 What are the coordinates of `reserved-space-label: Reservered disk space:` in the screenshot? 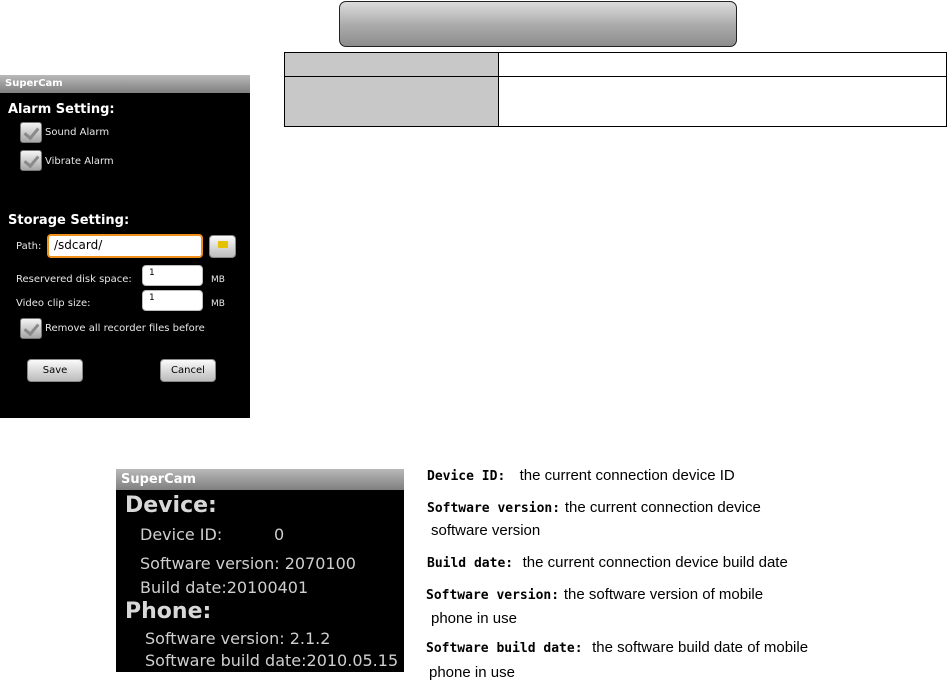 It's located at (74, 279).